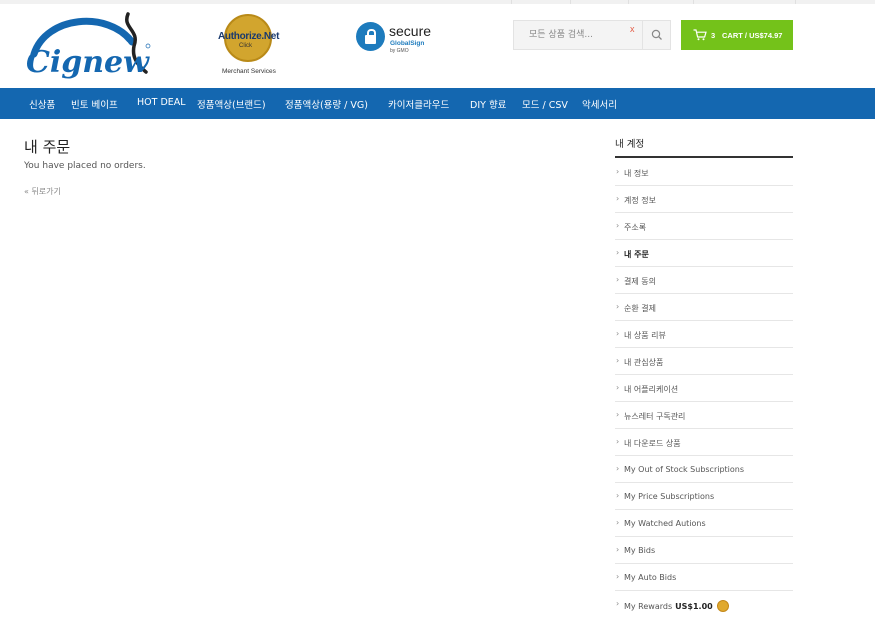  Describe the element at coordinates (632, 29) in the screenshot. I see `clear-search-icon: x` at that location.